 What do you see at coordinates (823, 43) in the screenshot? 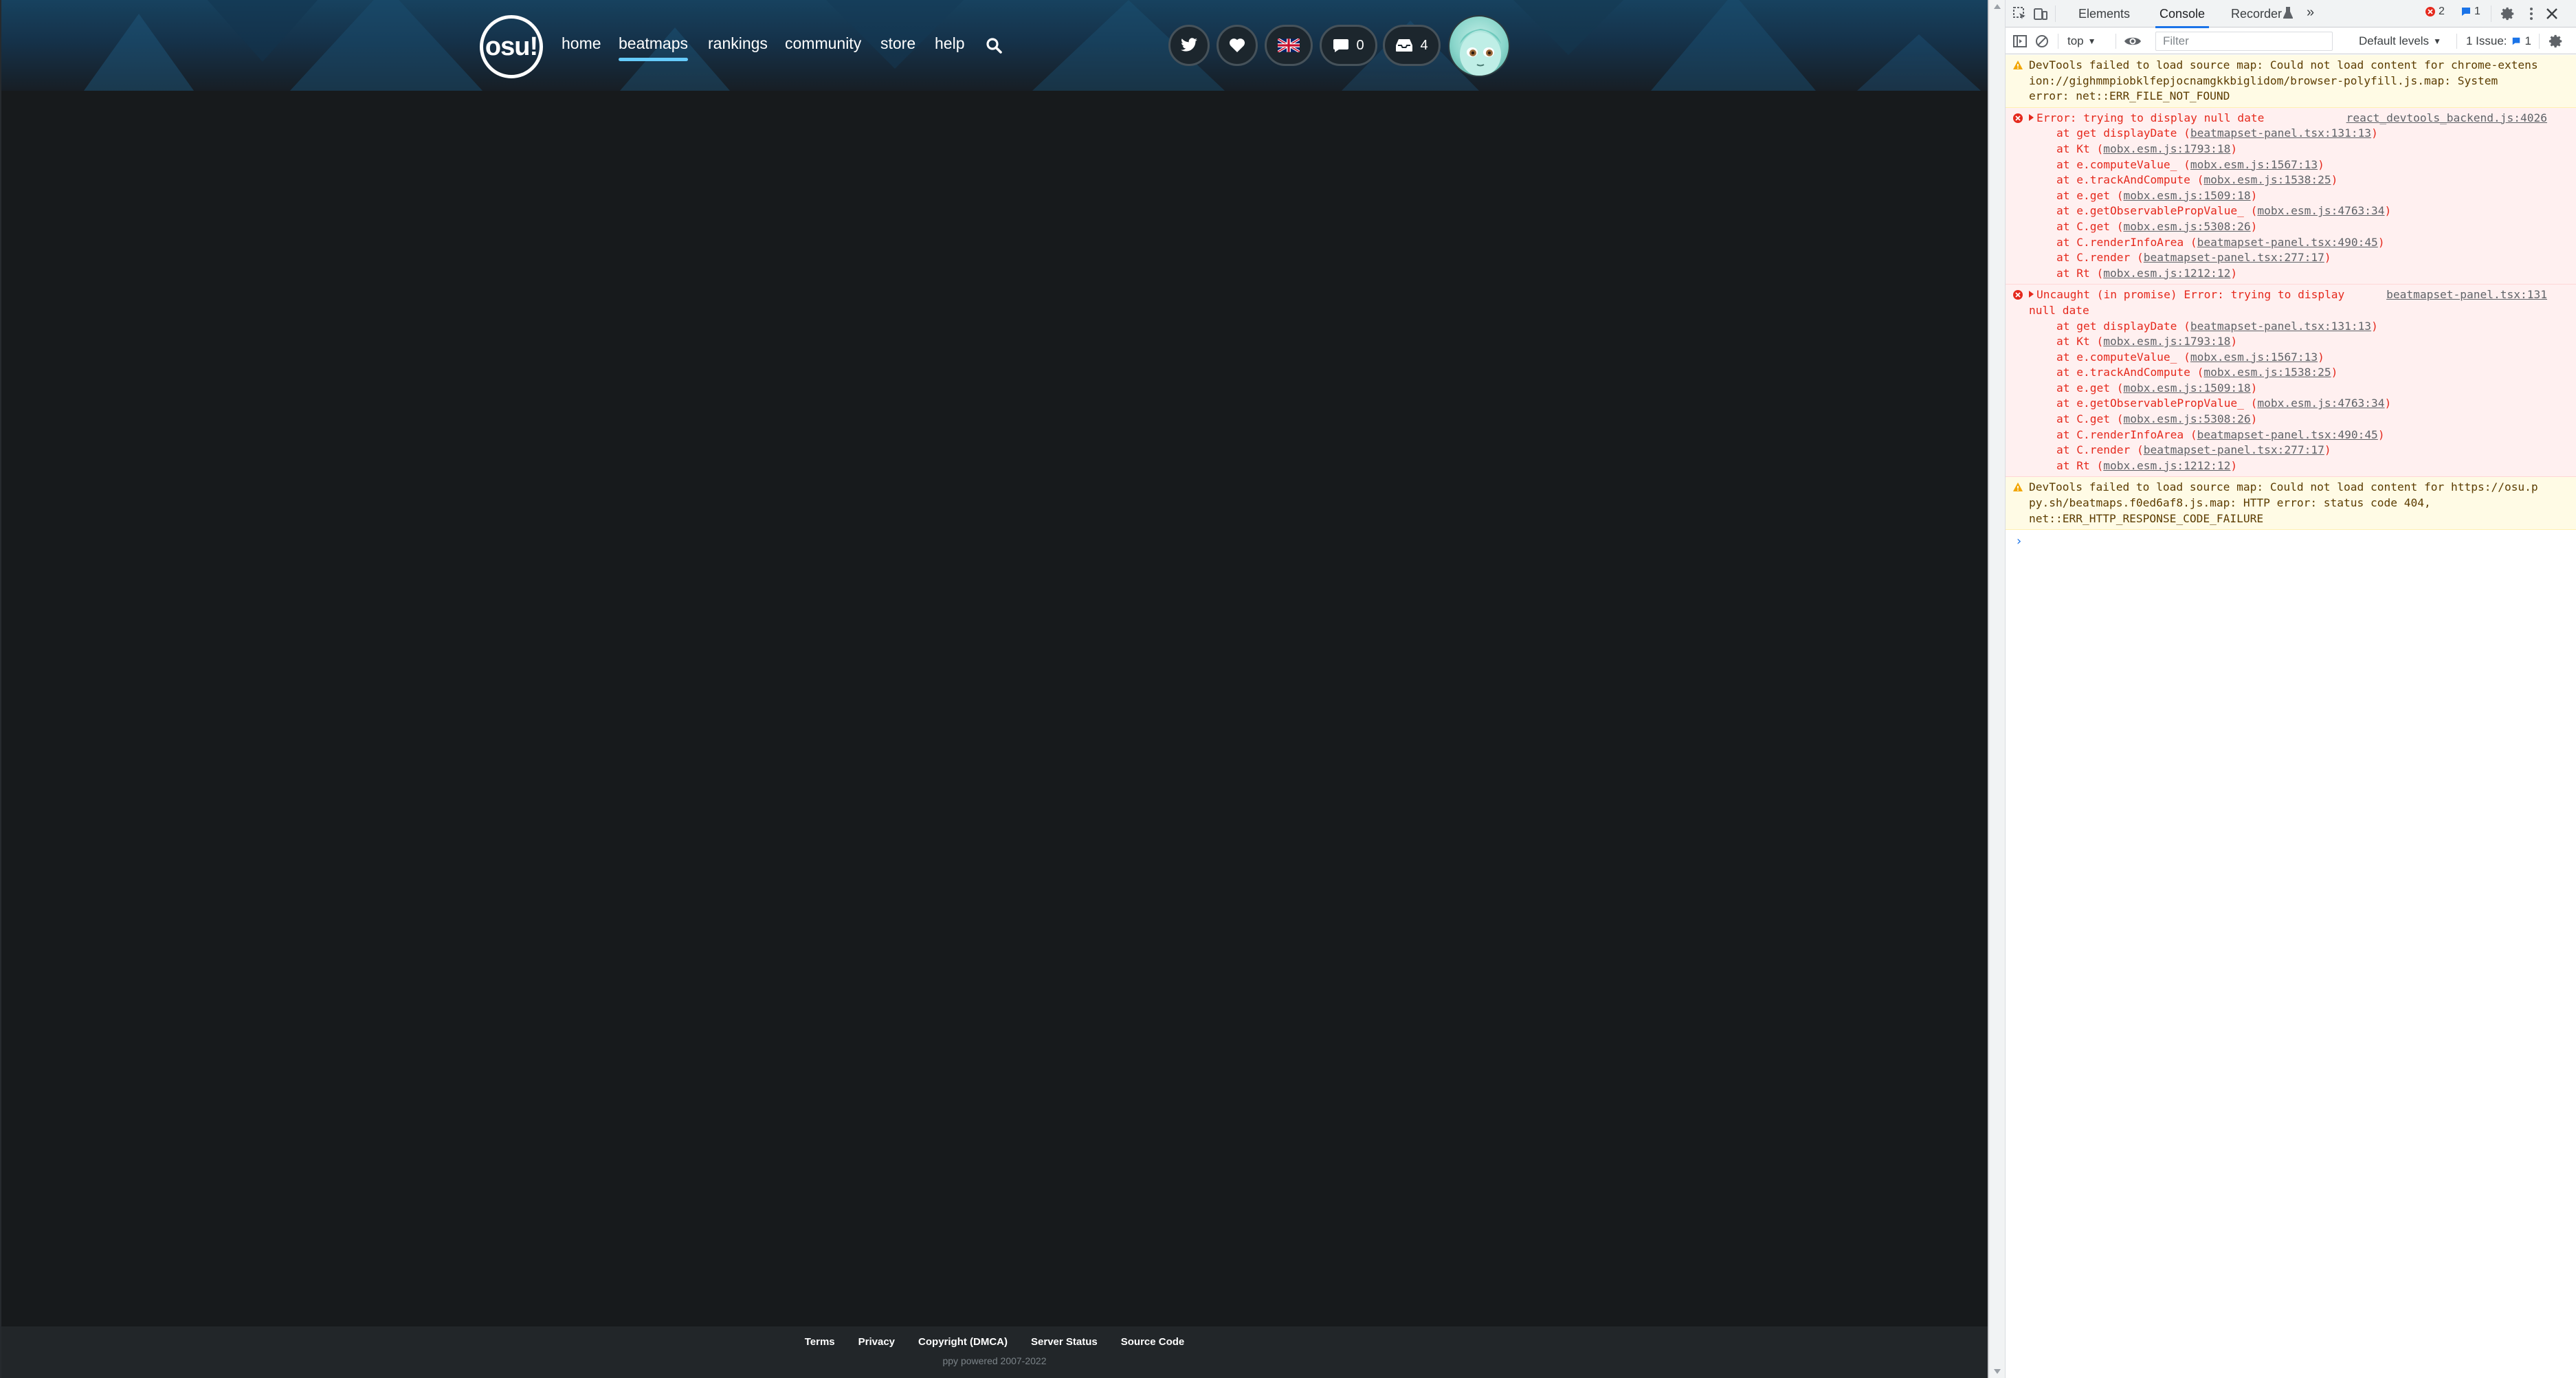
I see `nav-community: community` at bounding box center [823, 43].